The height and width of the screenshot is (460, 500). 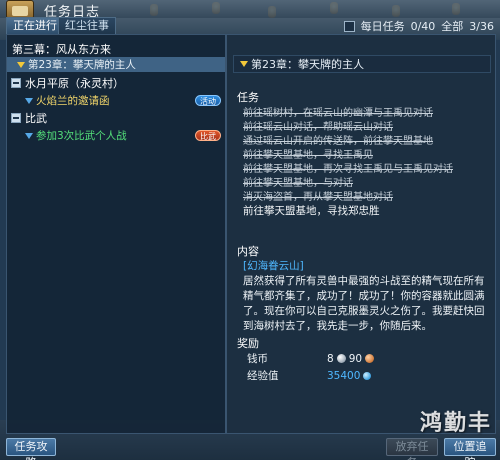 I want to click on list-item-quest-selected: 第23章：攀天牌的主人, so click(x=116, y=64).